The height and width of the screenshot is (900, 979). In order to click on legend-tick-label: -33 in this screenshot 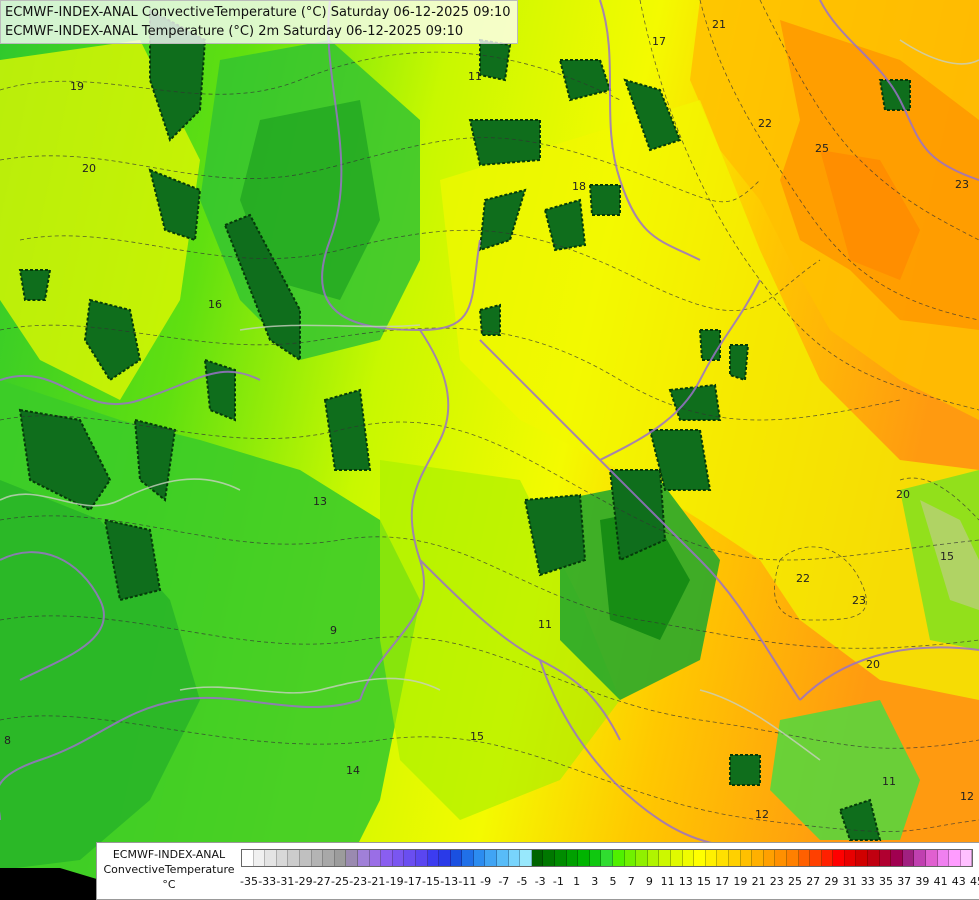, I will do `click(267, 881)`.